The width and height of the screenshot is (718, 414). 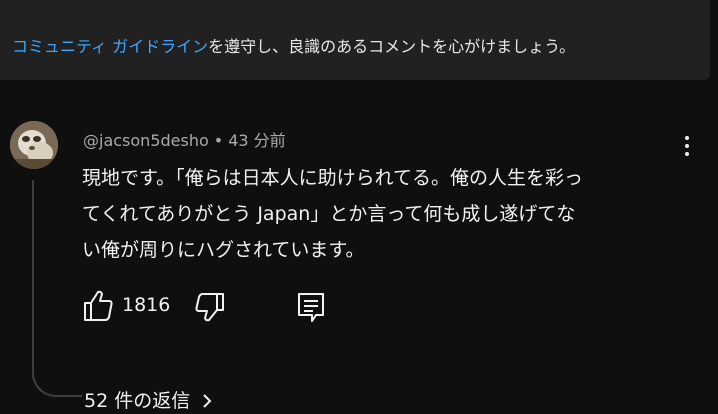 I want to click on reply-comment-icon, so click(x=311, y=307).